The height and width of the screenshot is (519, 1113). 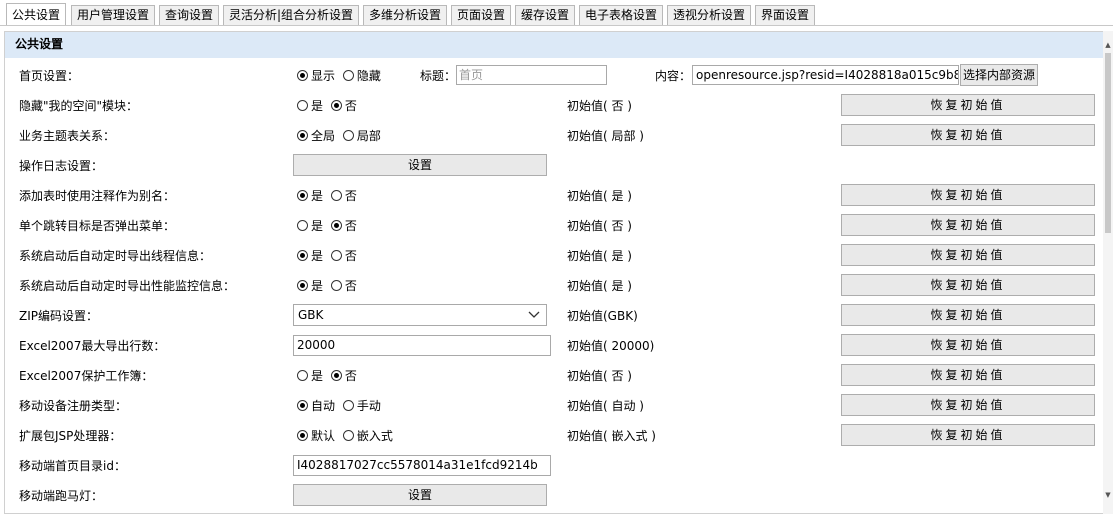 What do you see at coordinates (341, 406) in the screenshot?
I see `radio-group: 自动 手动` at bounding box center [341, 406].